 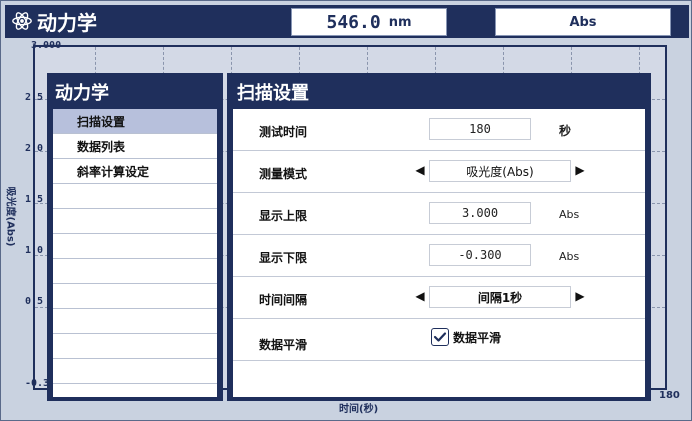 I want to click on wavelength-value: 546.0, so click(x=353, y=22).